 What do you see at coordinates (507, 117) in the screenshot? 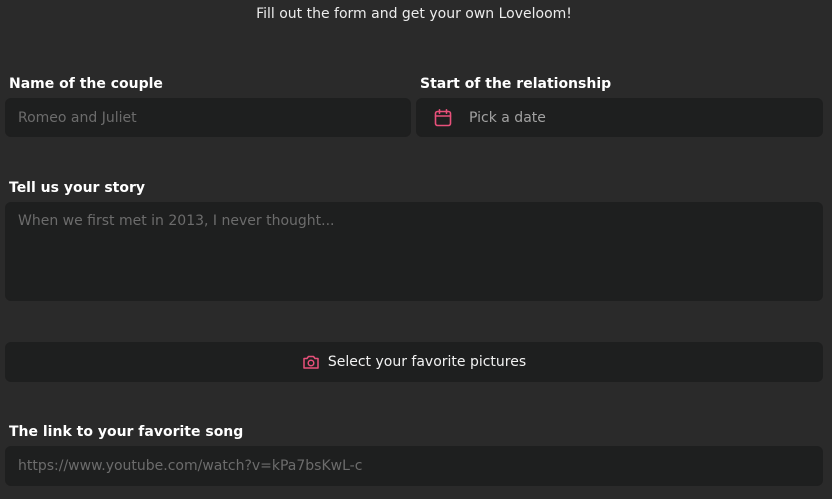
I see `date-picker-label: Pick a date` at bounding box center [507, 117].